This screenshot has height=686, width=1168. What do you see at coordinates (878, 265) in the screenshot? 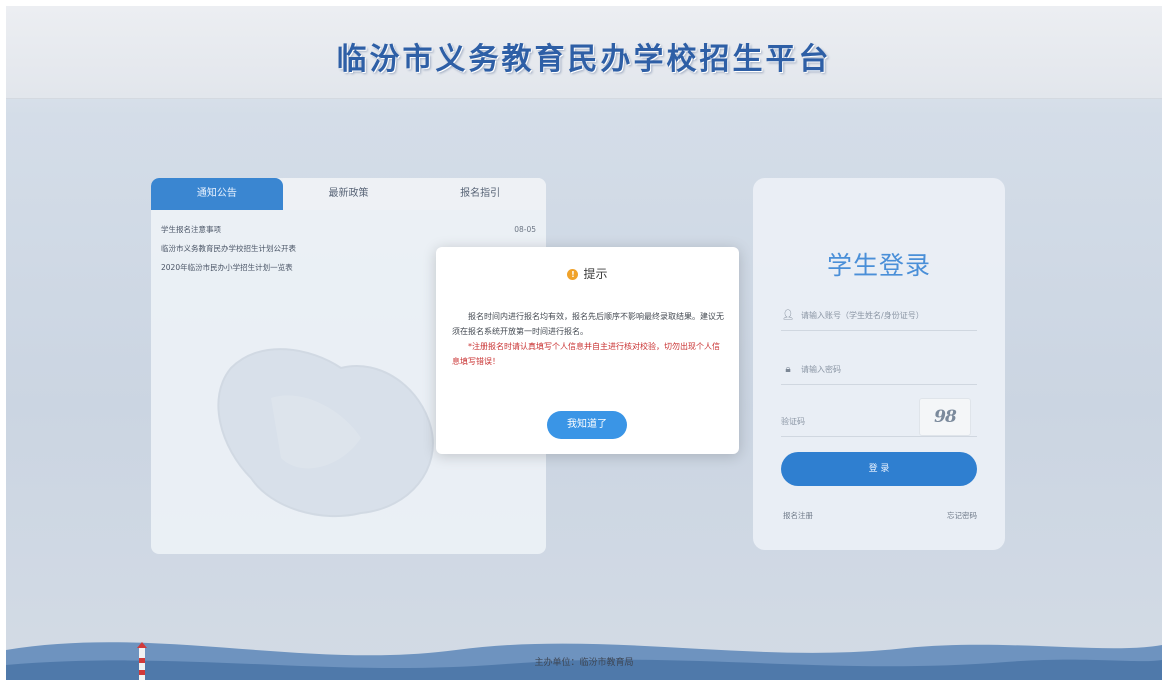
I see `login-title: 学生登录` at bounding box center [878, 265].